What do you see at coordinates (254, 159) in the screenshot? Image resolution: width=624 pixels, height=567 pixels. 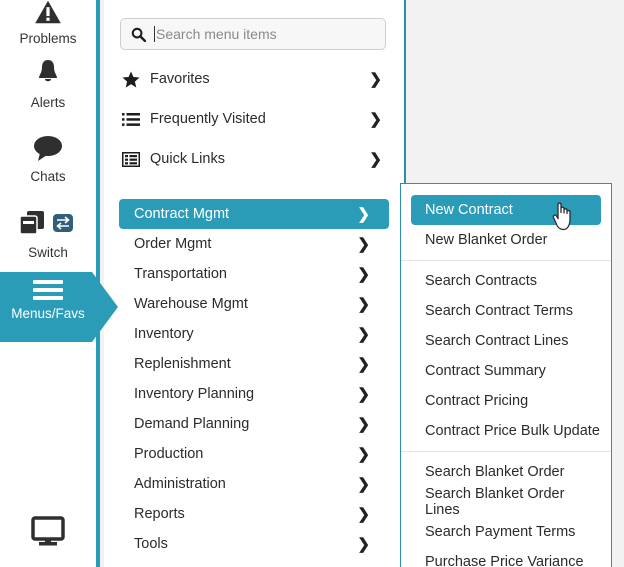 I see `menu-item-quick-links: Quick Links ❯` at bounding box center [254, 159].